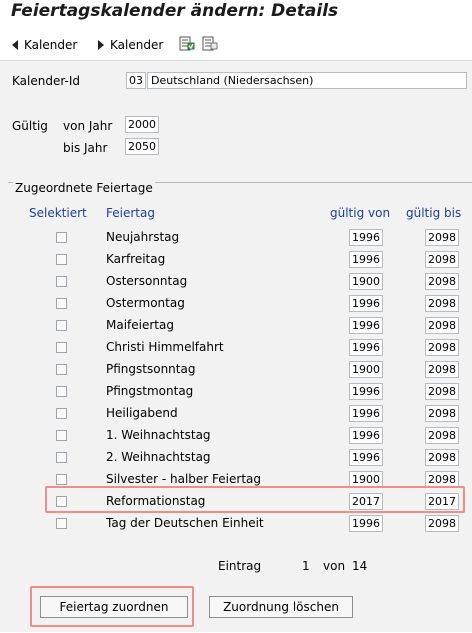  I want to click on title-bar: Feiertagskalender ändern: Details, so click(236, 14).